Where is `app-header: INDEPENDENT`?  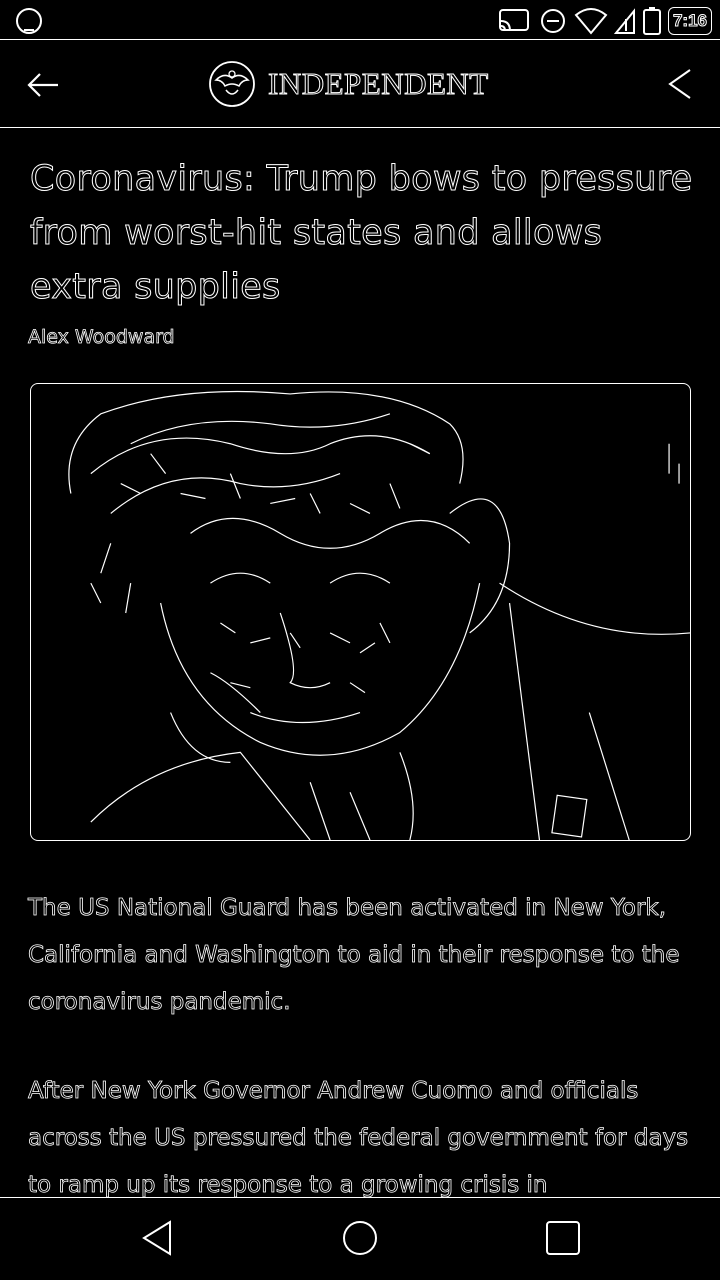
app-header: INDEPENDENT is located at coordinates (360, 84).